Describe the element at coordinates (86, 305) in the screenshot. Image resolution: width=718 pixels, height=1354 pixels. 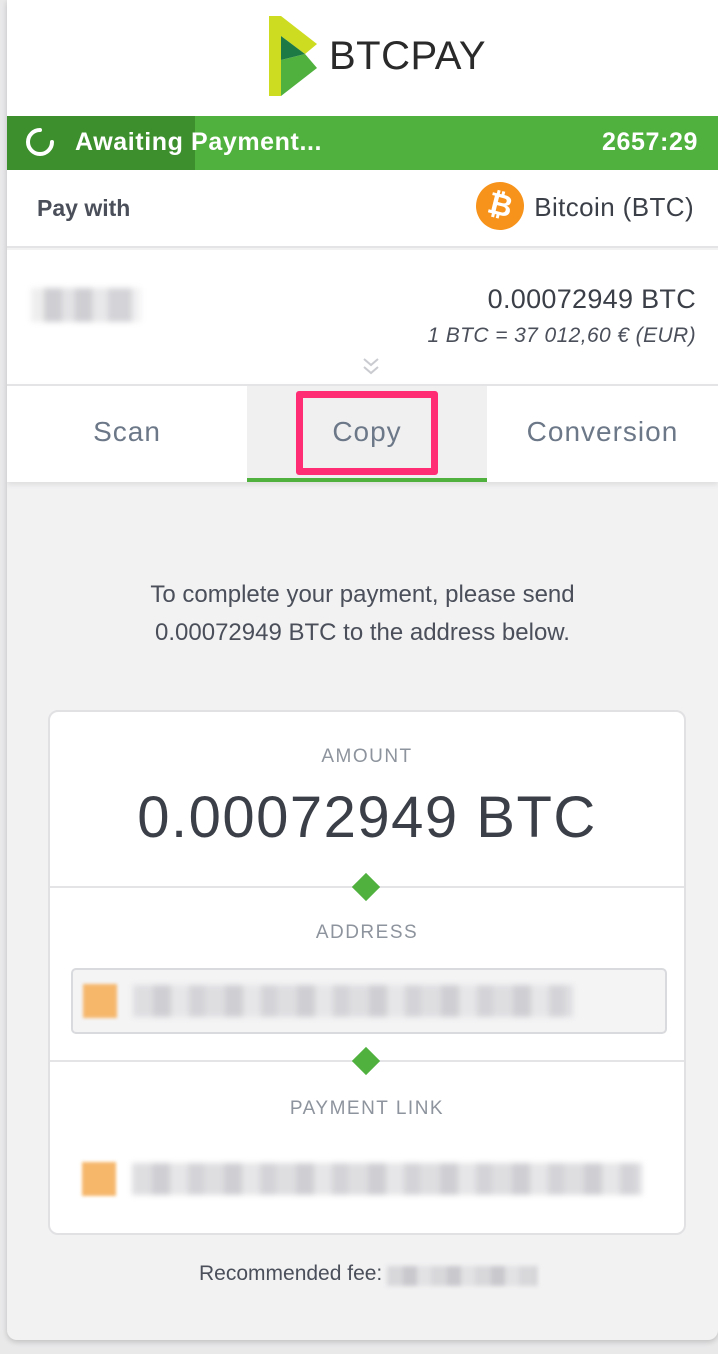
I see `merchant-name-blurred` at that location.